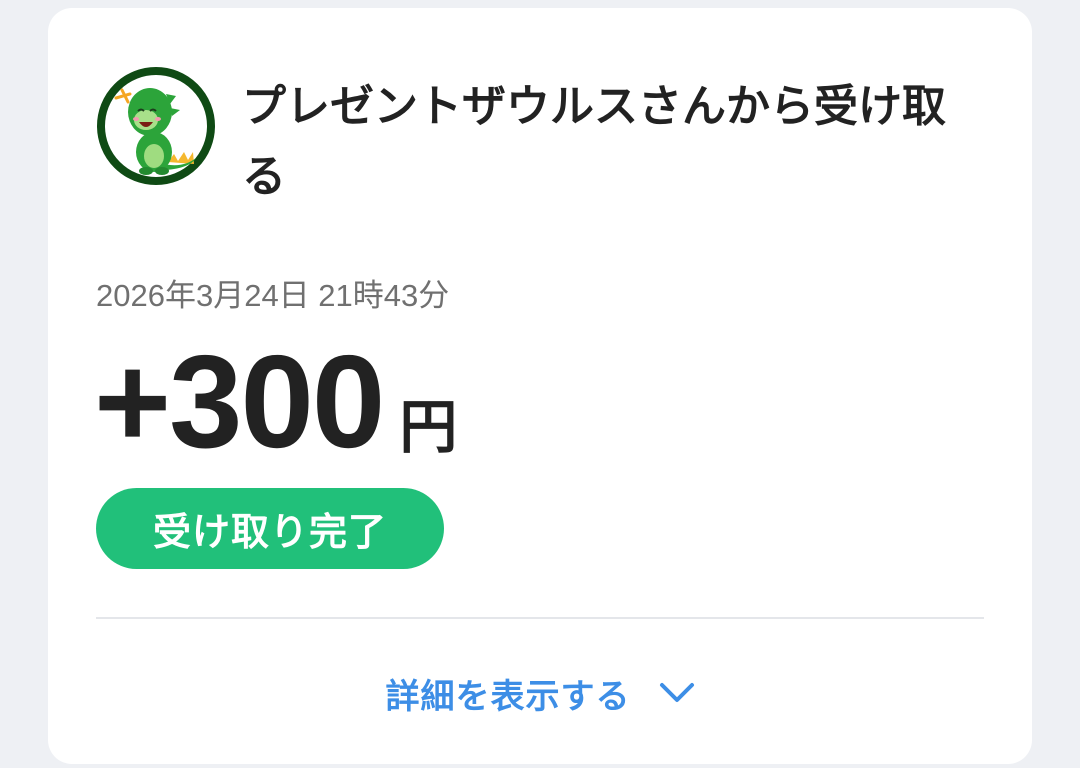 Image resolution: width=1080 pixels, height=768 pixels. I want to click on transaction-datetime: 2026年3月24日 21時43分, so click(273, 295).